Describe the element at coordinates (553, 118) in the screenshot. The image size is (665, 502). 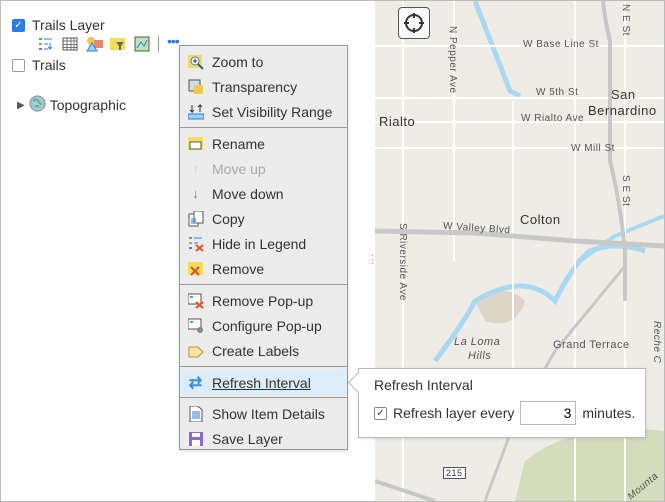
I see `map-label: W Rialto Ave` at that location.